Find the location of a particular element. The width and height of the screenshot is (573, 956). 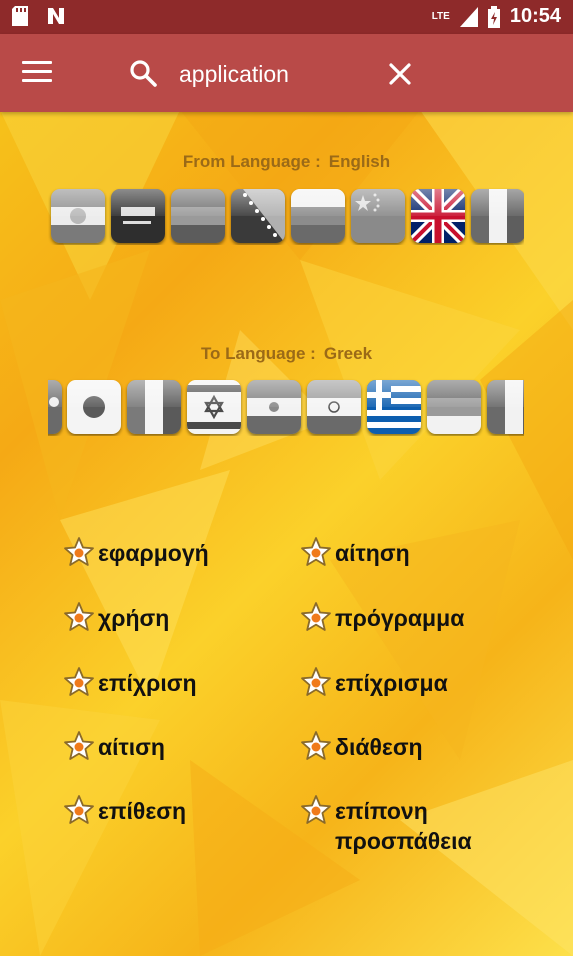

from-language-value: English is located at coordinates (359, 161).